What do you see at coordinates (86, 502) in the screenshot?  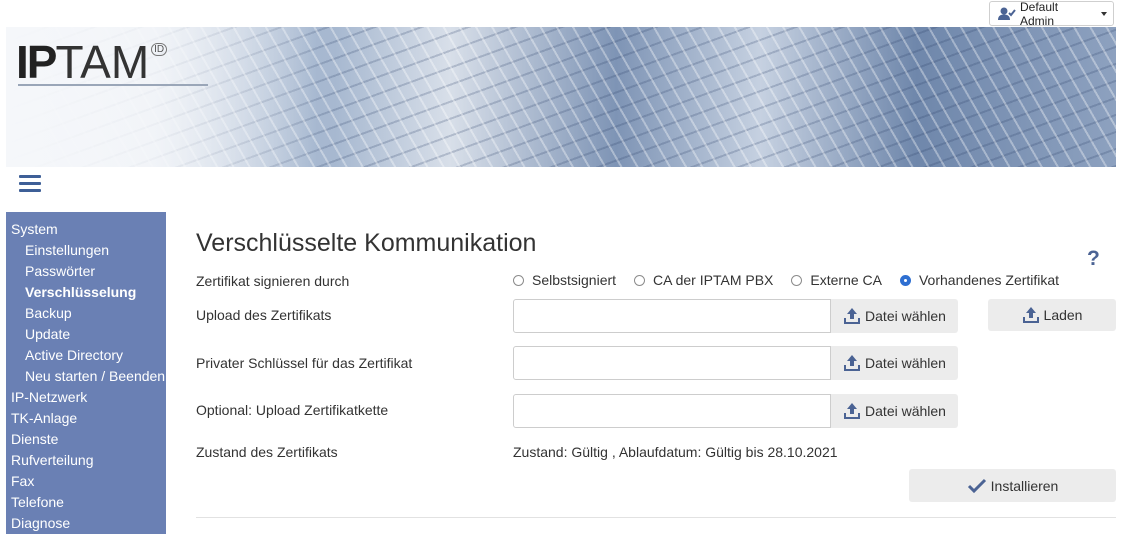 I see `sidebar-item-telefone: Telefone` at bounding box center [86, 502].